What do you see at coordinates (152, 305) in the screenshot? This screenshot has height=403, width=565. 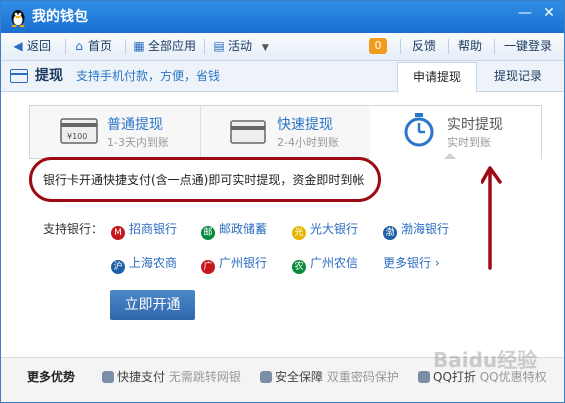 I see `open-now-button: 立即开通` at bounding box center [152, 305].